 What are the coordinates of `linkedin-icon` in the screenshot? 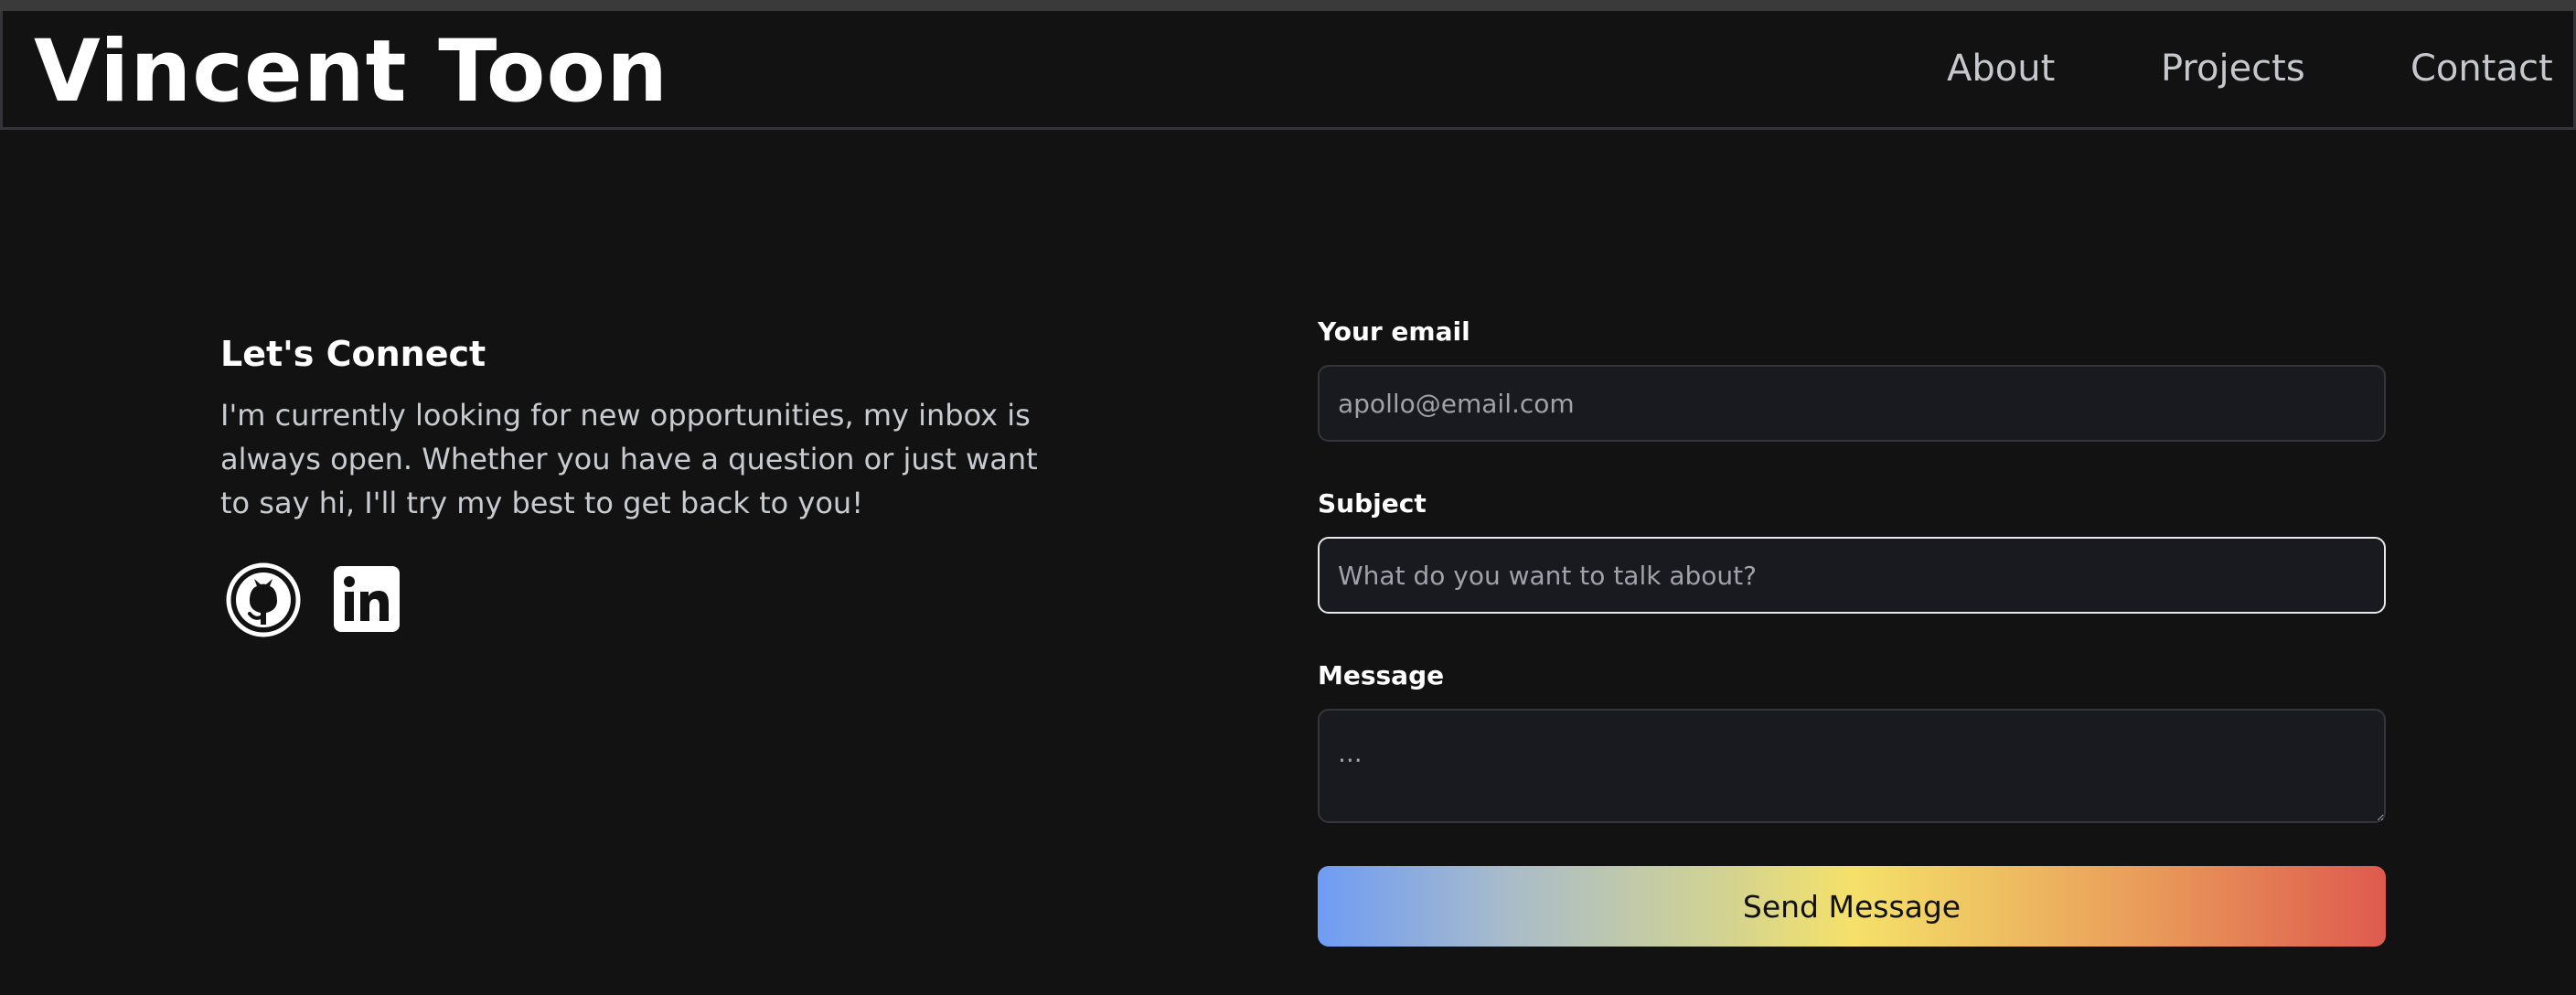 It's located at (366, 599).